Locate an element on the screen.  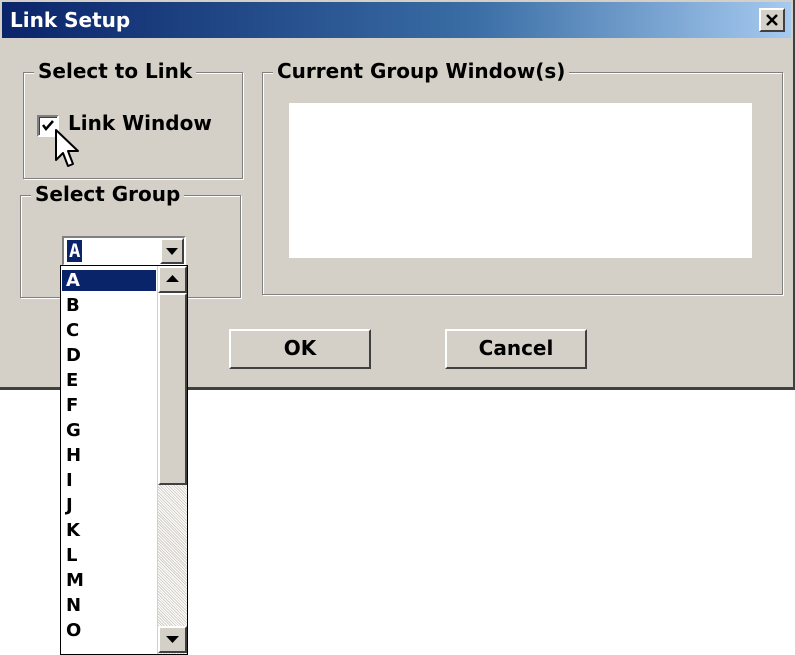
dropdown-option: J is located at coordinates (109, 505).